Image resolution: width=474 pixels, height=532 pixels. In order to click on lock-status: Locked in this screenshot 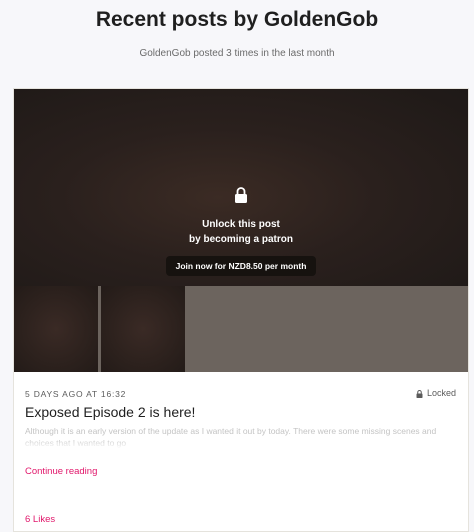, I will do `click(436, 393)`.